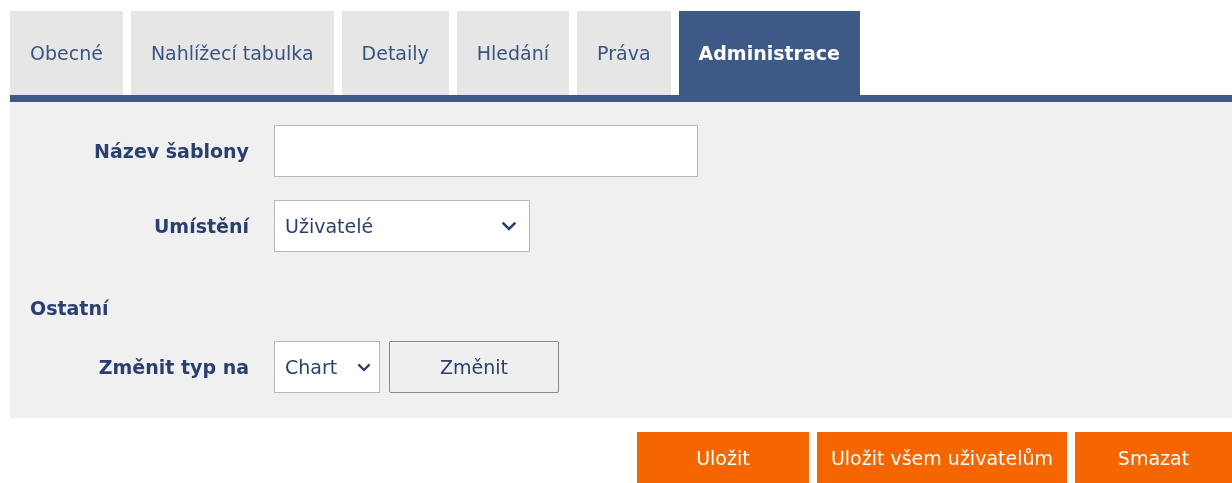  What do you see at coordinates (200, 226) in the screenshot?
I see `field-label: Umístění` at bounding box center [200, 226].